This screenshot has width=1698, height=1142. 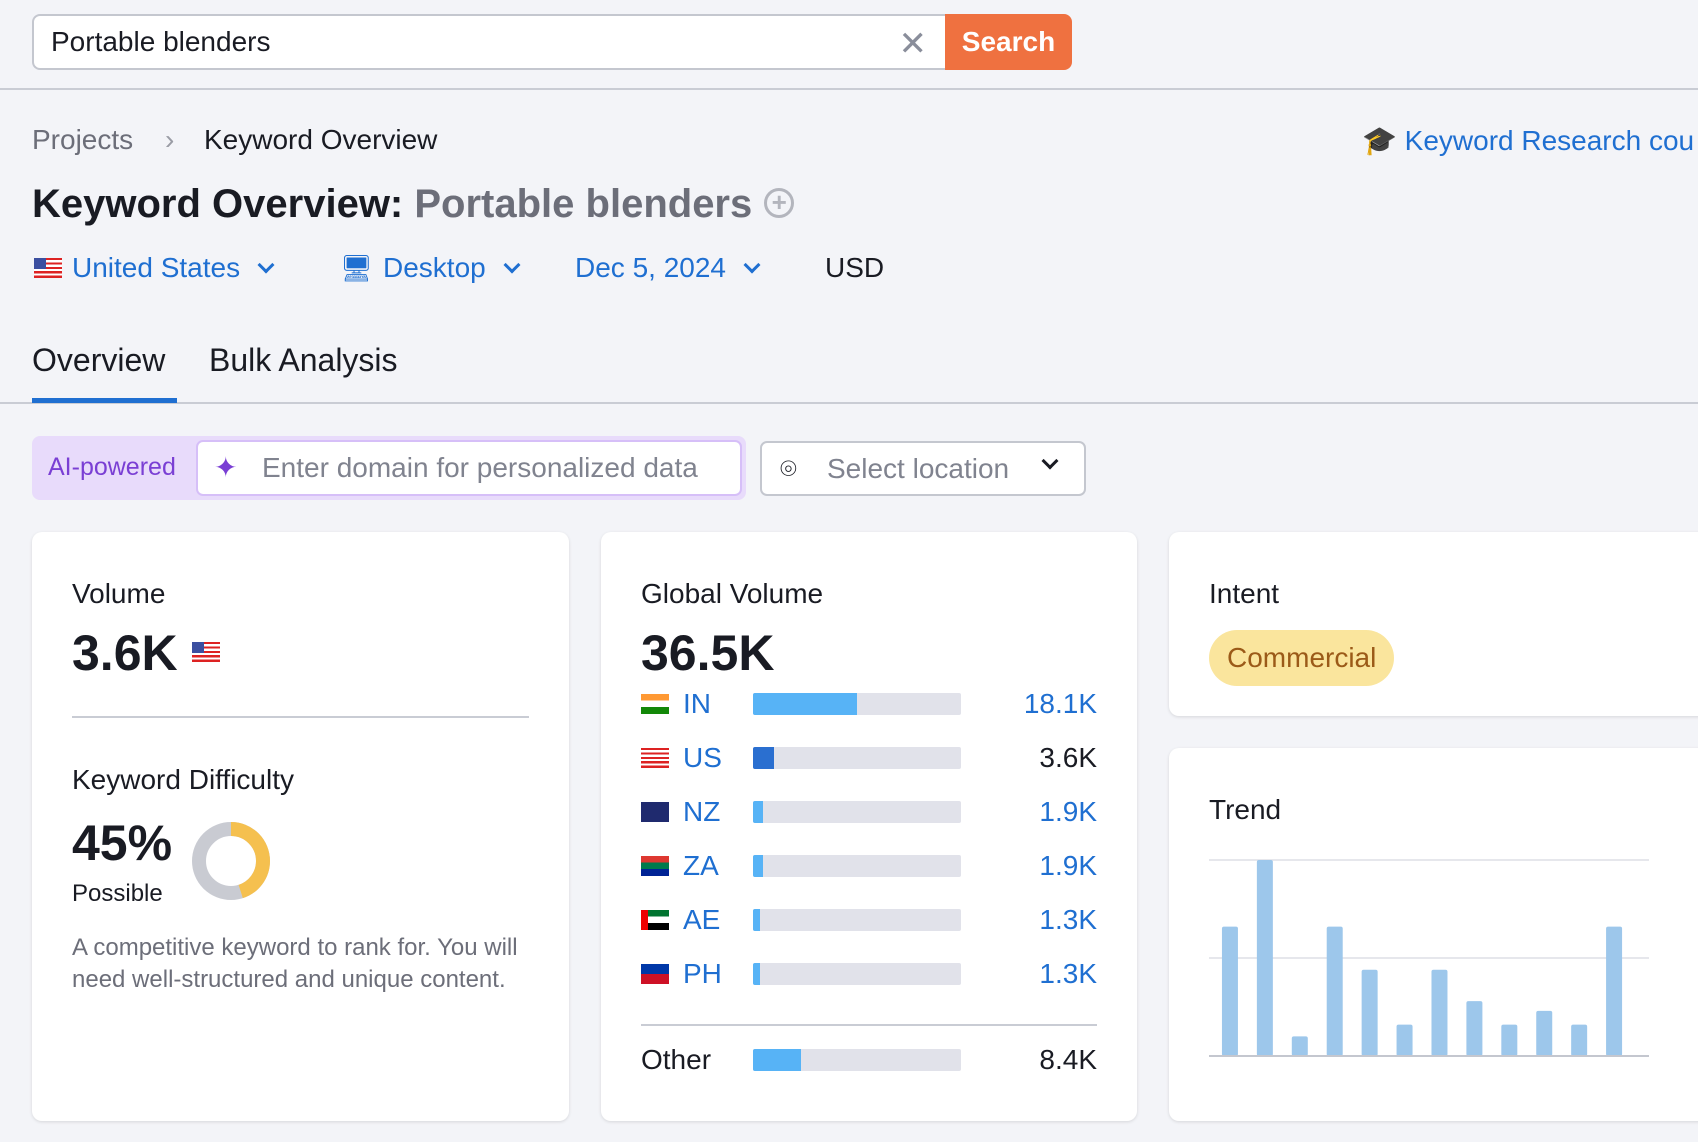 I want to click on ae-flag-icon, so click(x=655, y=920).